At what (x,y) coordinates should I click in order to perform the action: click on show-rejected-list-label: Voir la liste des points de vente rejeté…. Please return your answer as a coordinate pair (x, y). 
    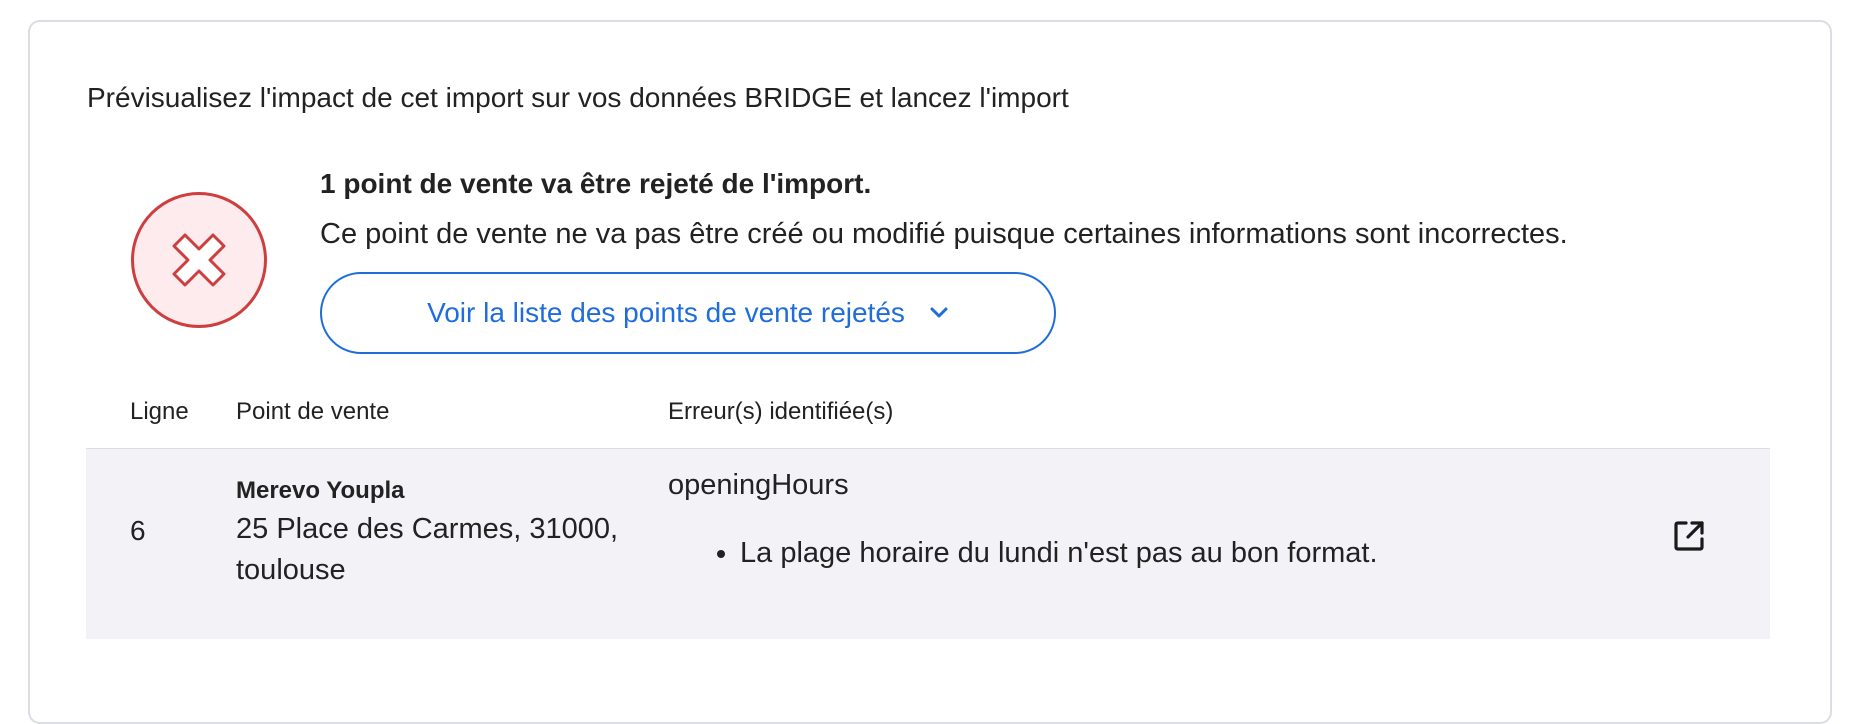
    Looking at the image, I should click on (666, 312).